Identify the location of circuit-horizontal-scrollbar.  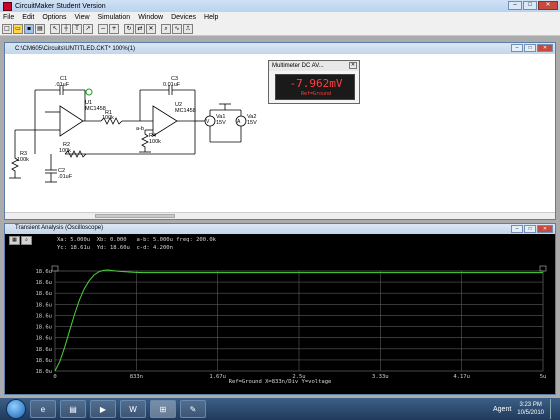
(280, 215).